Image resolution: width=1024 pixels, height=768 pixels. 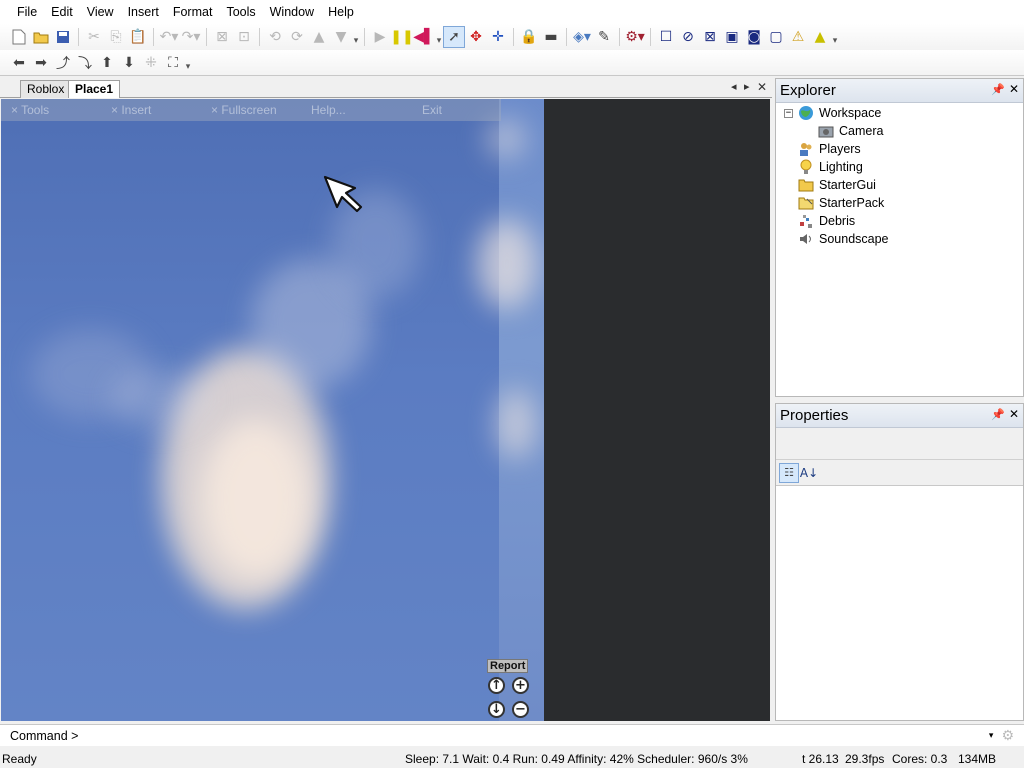 What do you see at coordinates (222, 37) in the screenshot?
I see `group-icon: ⊠` at bounding box center [222, 37].